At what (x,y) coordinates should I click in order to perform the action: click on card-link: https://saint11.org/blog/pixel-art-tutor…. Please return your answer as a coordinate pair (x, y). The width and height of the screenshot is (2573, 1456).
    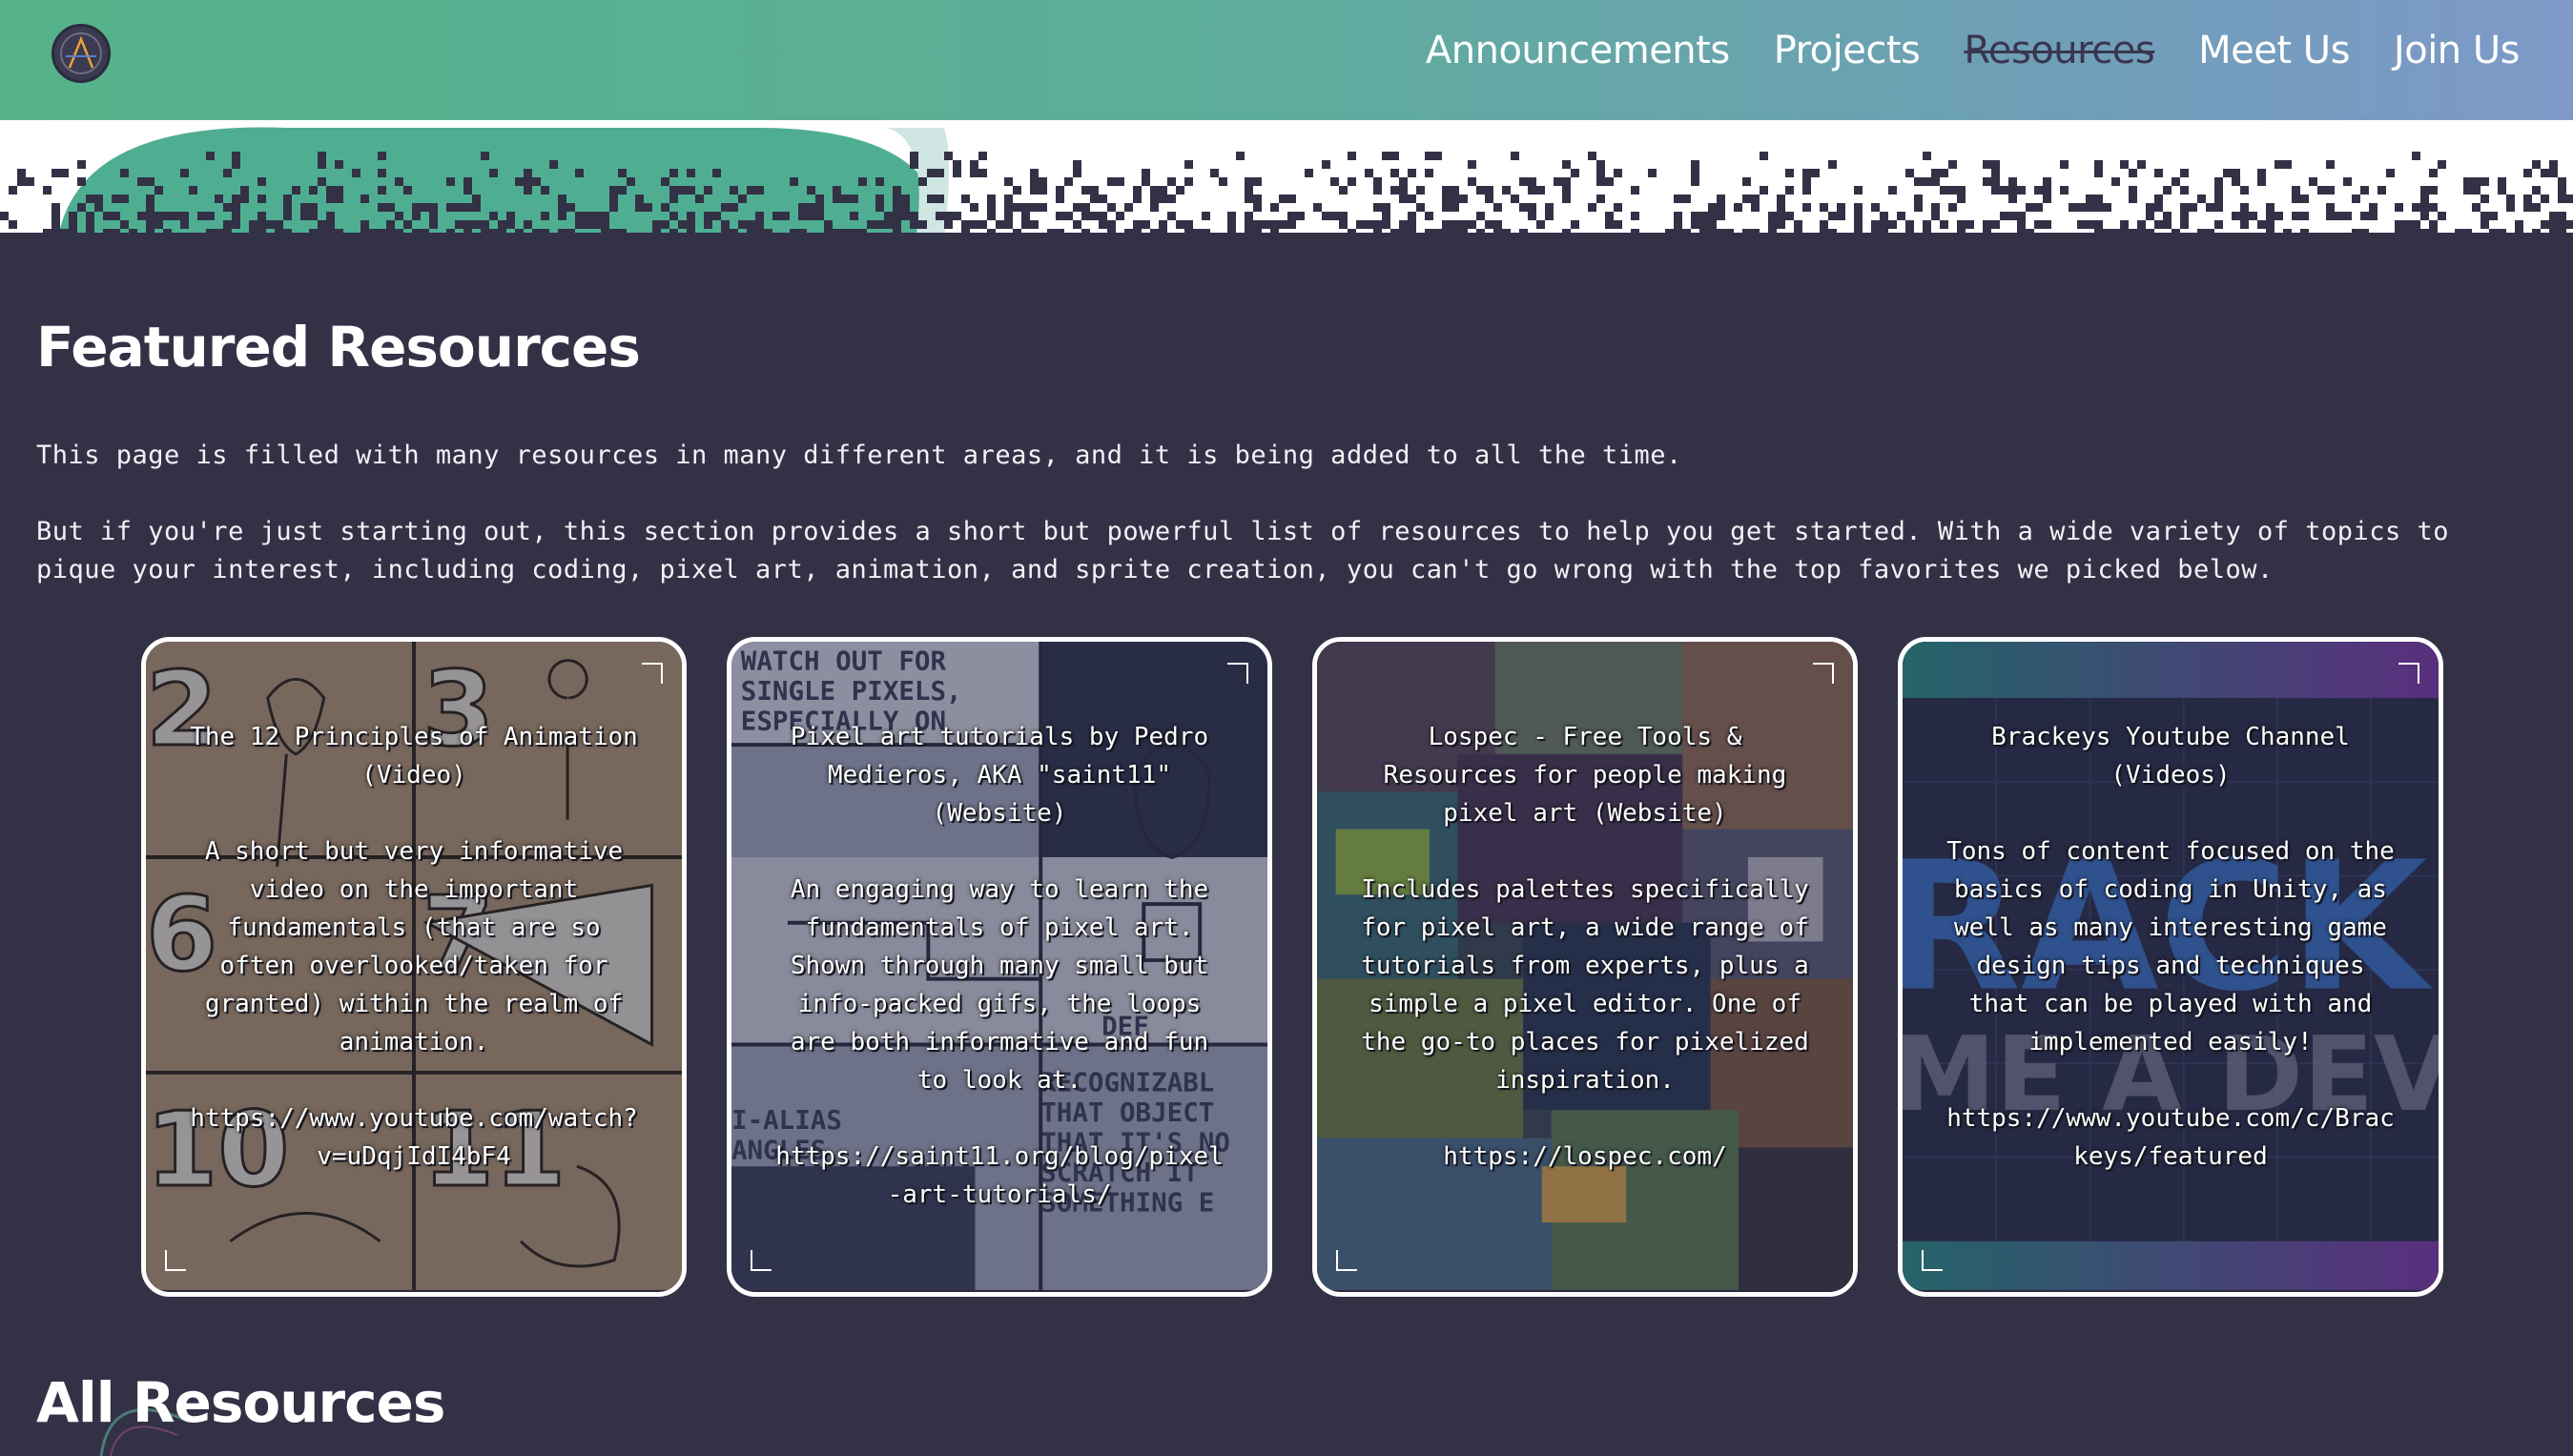
    Looking at the image, I should click on (999, 1176).